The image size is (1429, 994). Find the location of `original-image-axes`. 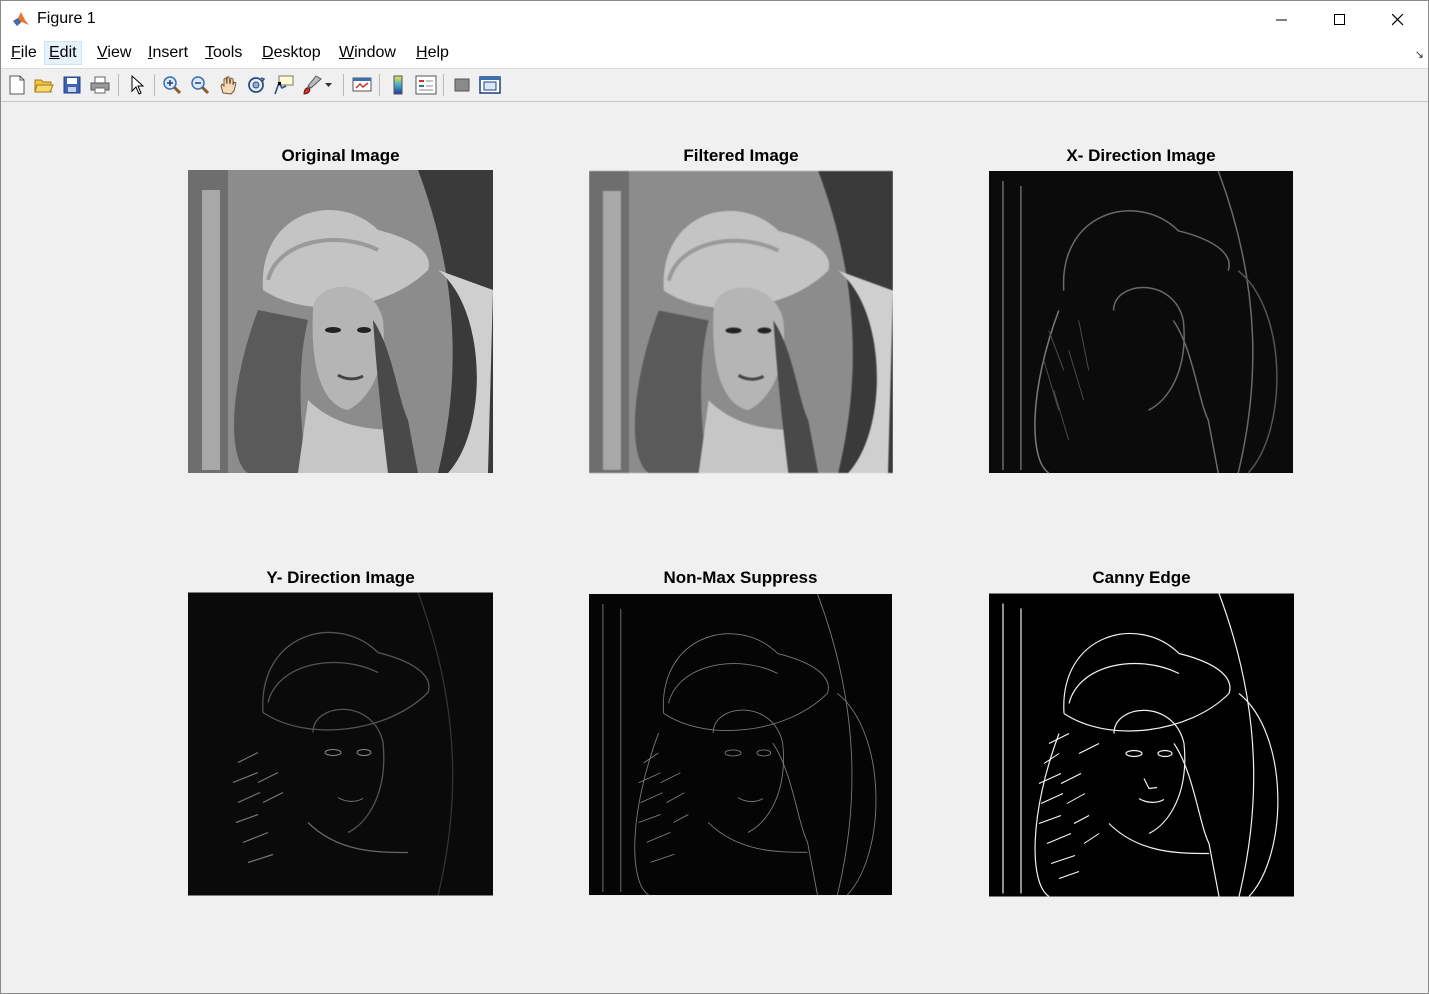

original-image-axes is located at coordinates (340, 321).